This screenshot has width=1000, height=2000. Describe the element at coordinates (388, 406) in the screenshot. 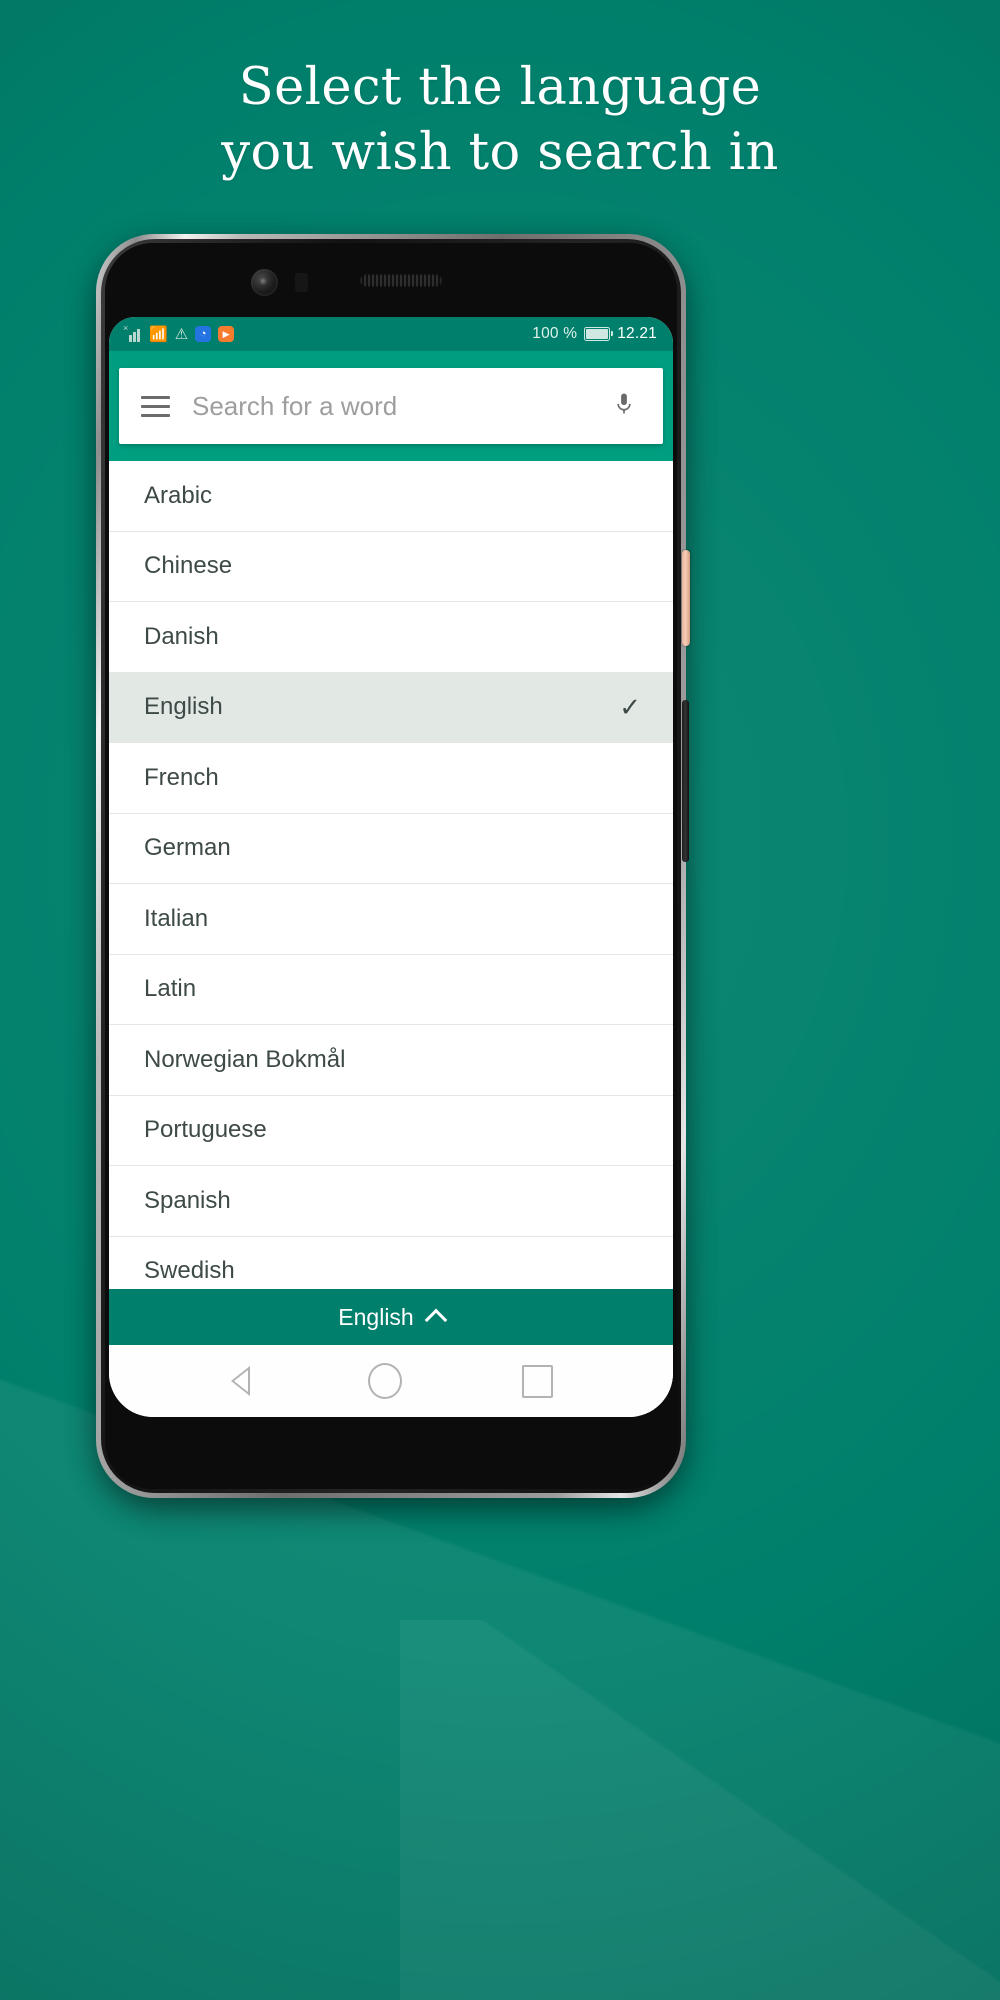

I see `search-input` at that location.